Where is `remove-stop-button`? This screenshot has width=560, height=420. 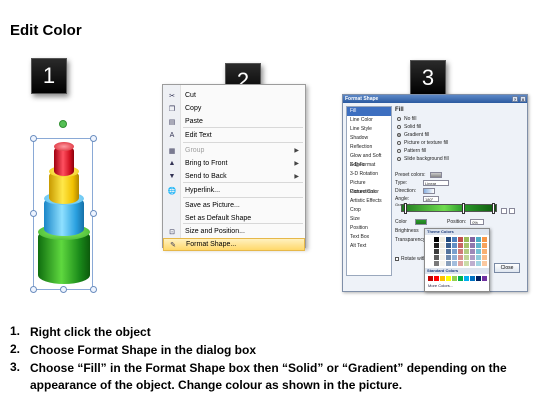 remove-stop-button is located at coordinates (512, 211).